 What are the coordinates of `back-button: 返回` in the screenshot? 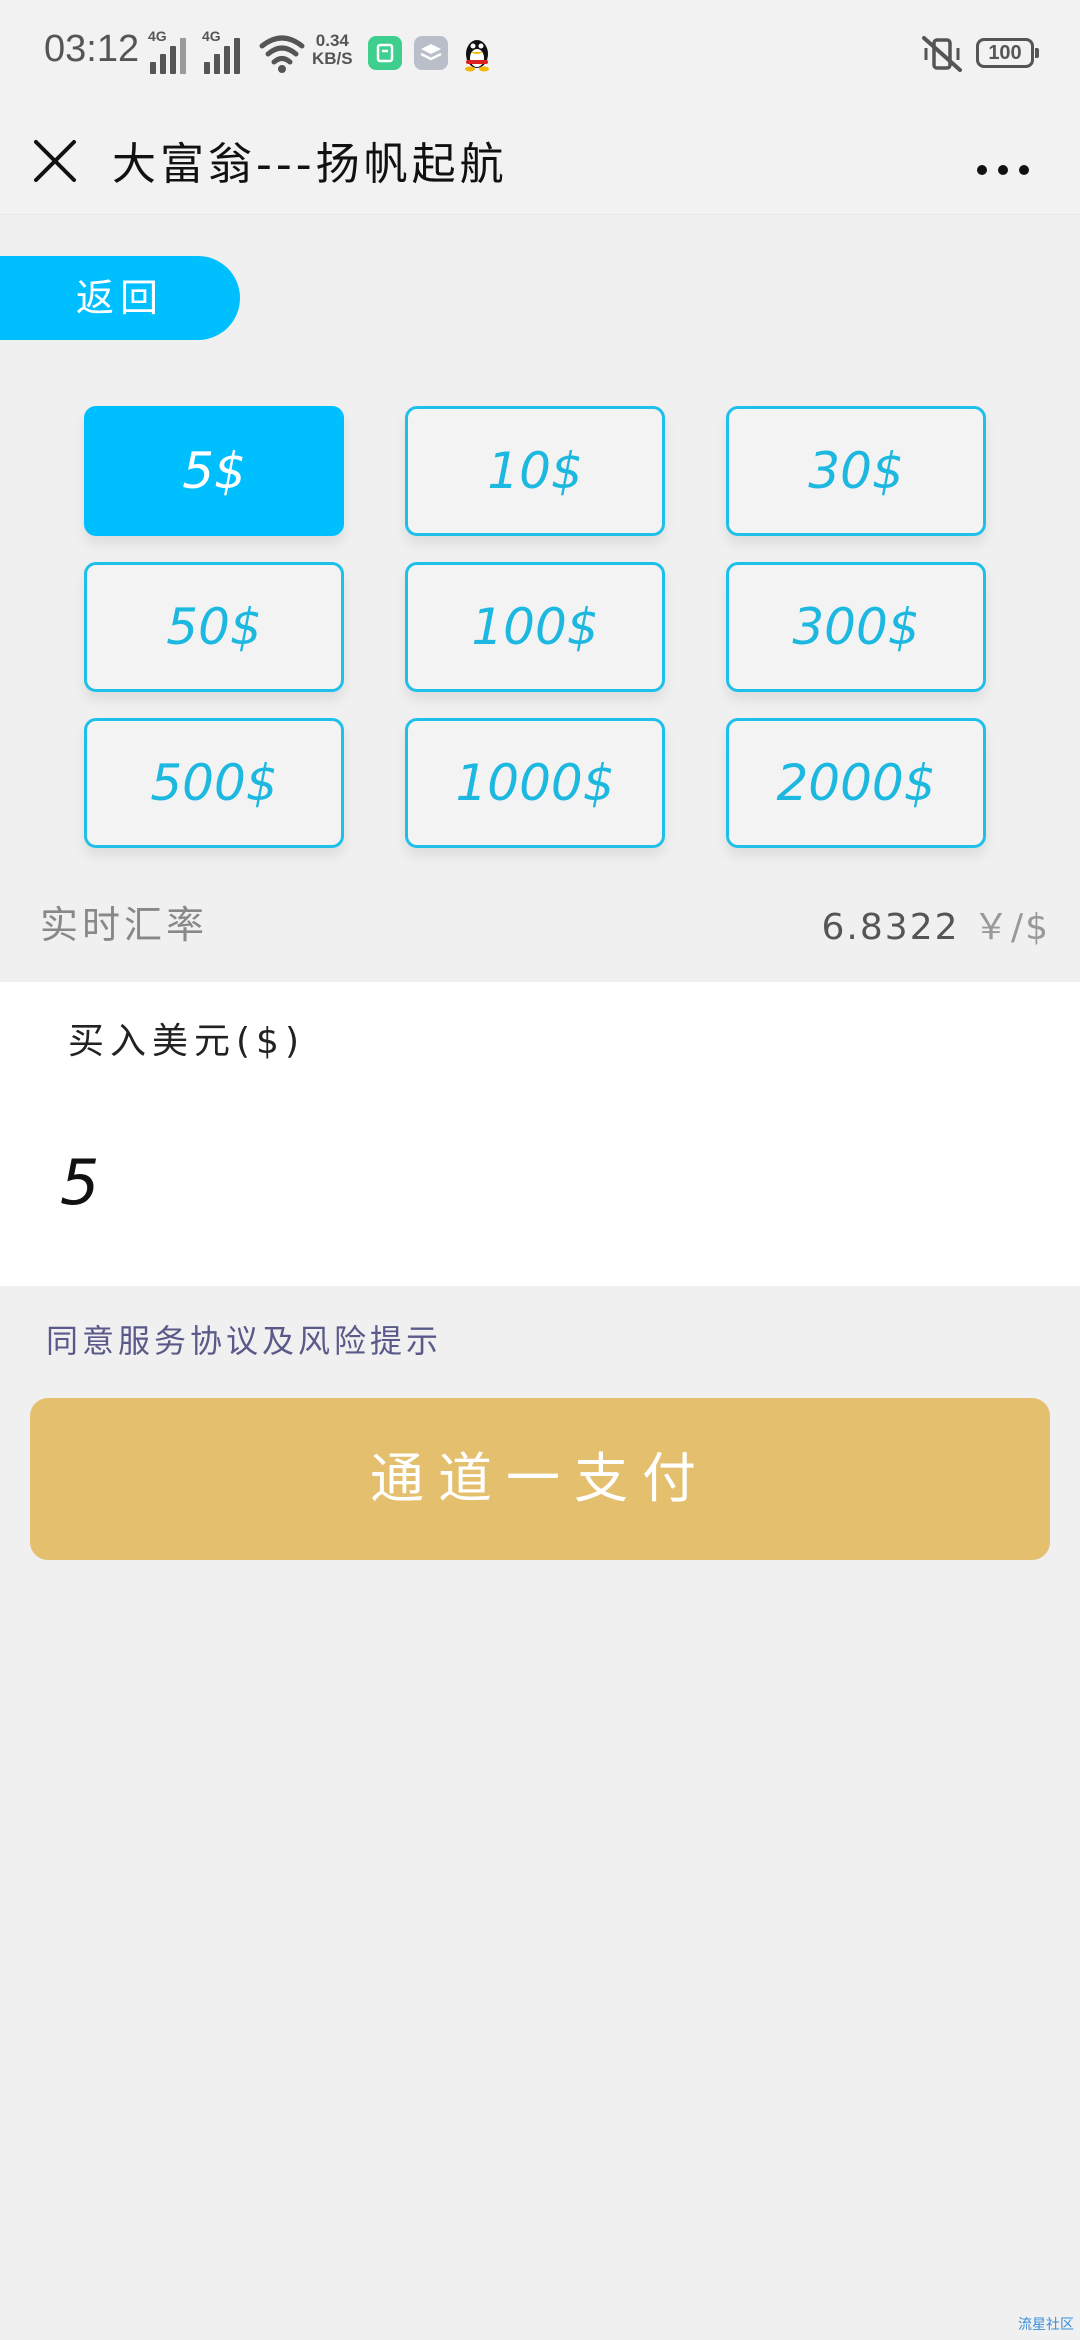 It's located at (120, 298).